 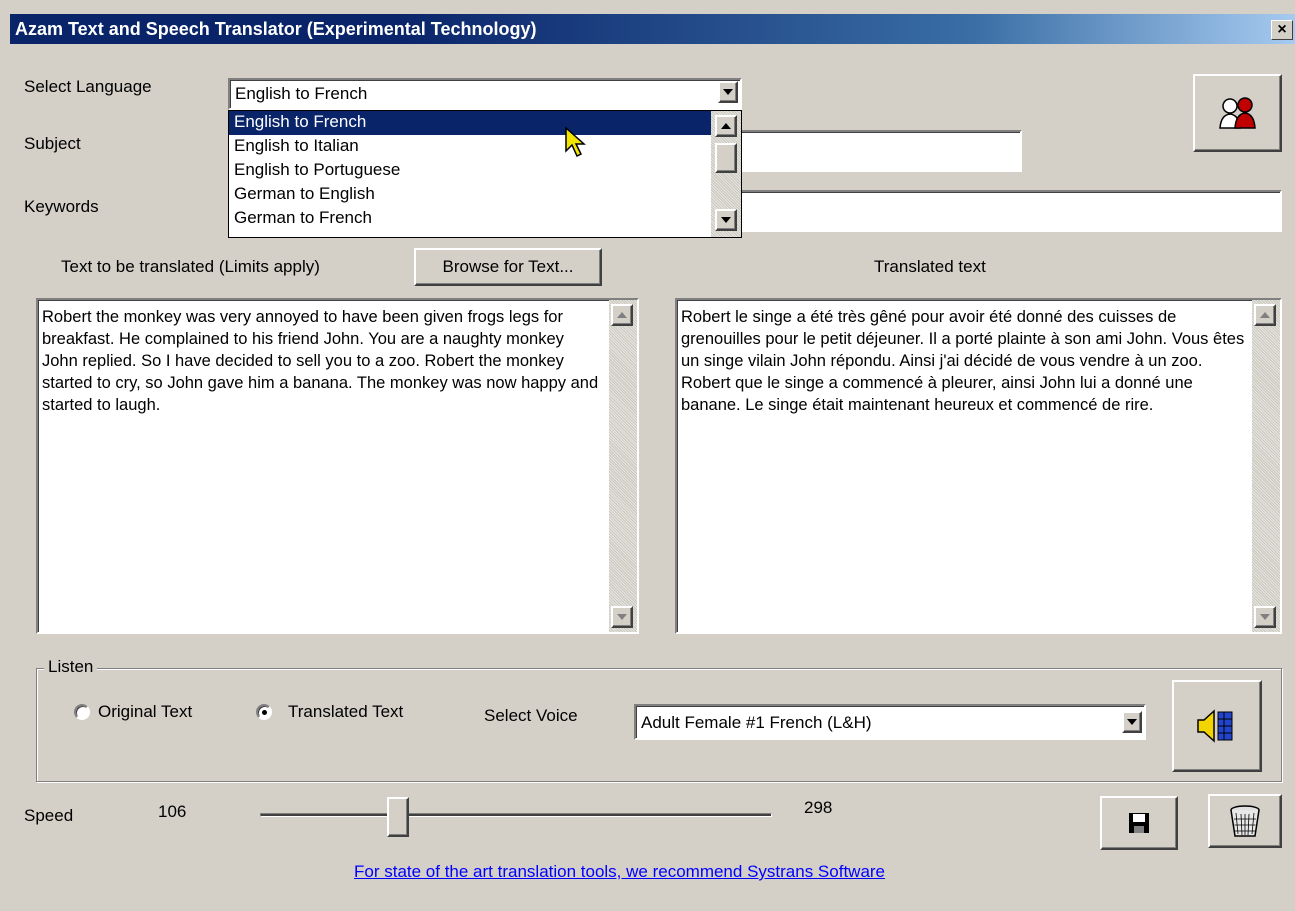 What do you see at coordinates (172, 811) in the screenshot?
I see `speed-min-value: 106` at bounding box center [172, 811].